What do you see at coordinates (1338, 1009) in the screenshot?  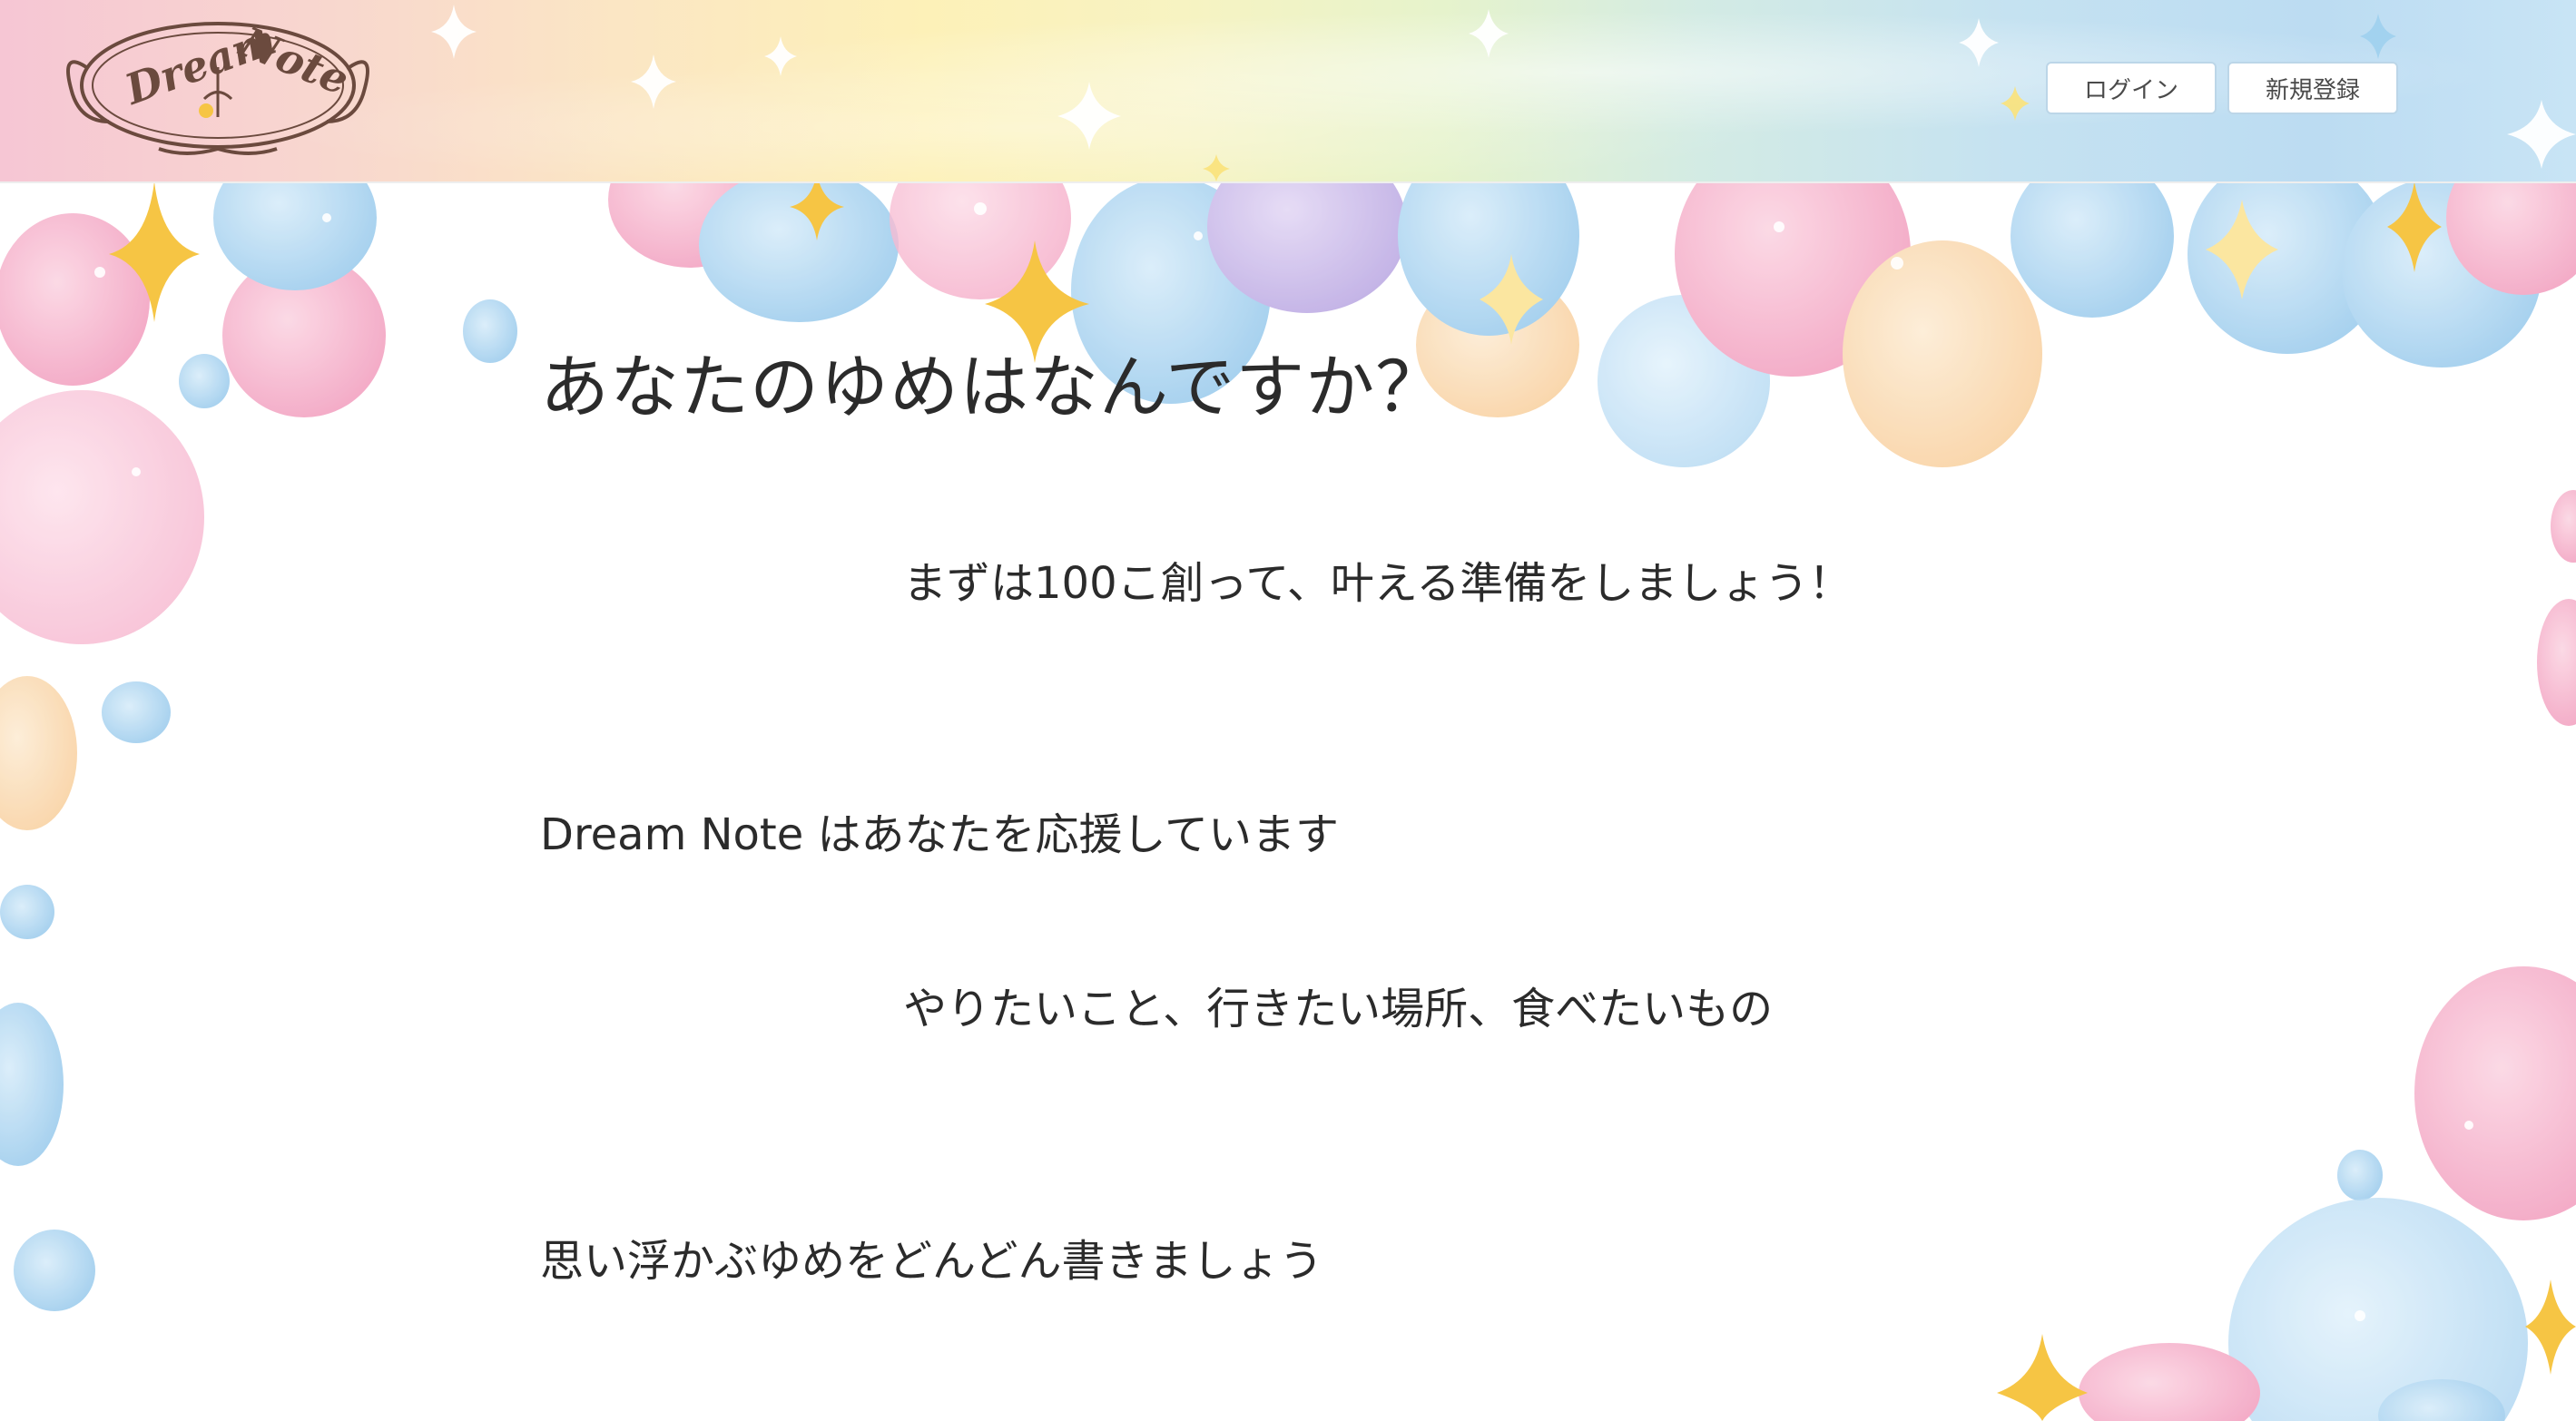 I see `intro-line-3: やりたいこと、行きたい場所、食べたいもの` at bounding box center [1338, 1009].